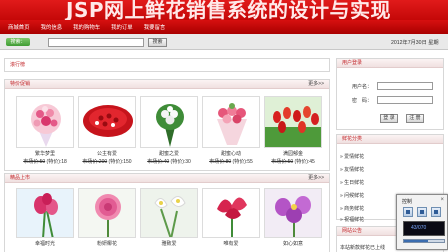  Describe the element at coordinates (389, 118) in the screenshot. I see `login-button: 登 录` at that location.